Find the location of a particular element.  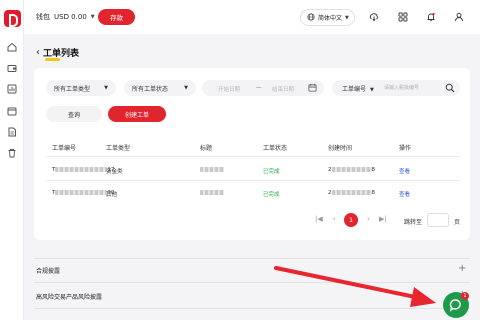

sidebar is located at coordinates (12, 160).